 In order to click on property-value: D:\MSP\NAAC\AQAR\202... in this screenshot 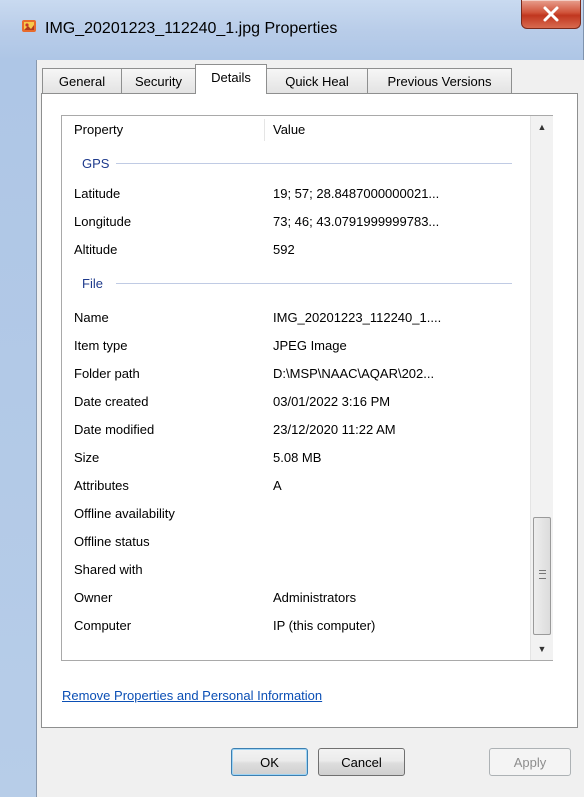, I will do `click(353, 373)`.